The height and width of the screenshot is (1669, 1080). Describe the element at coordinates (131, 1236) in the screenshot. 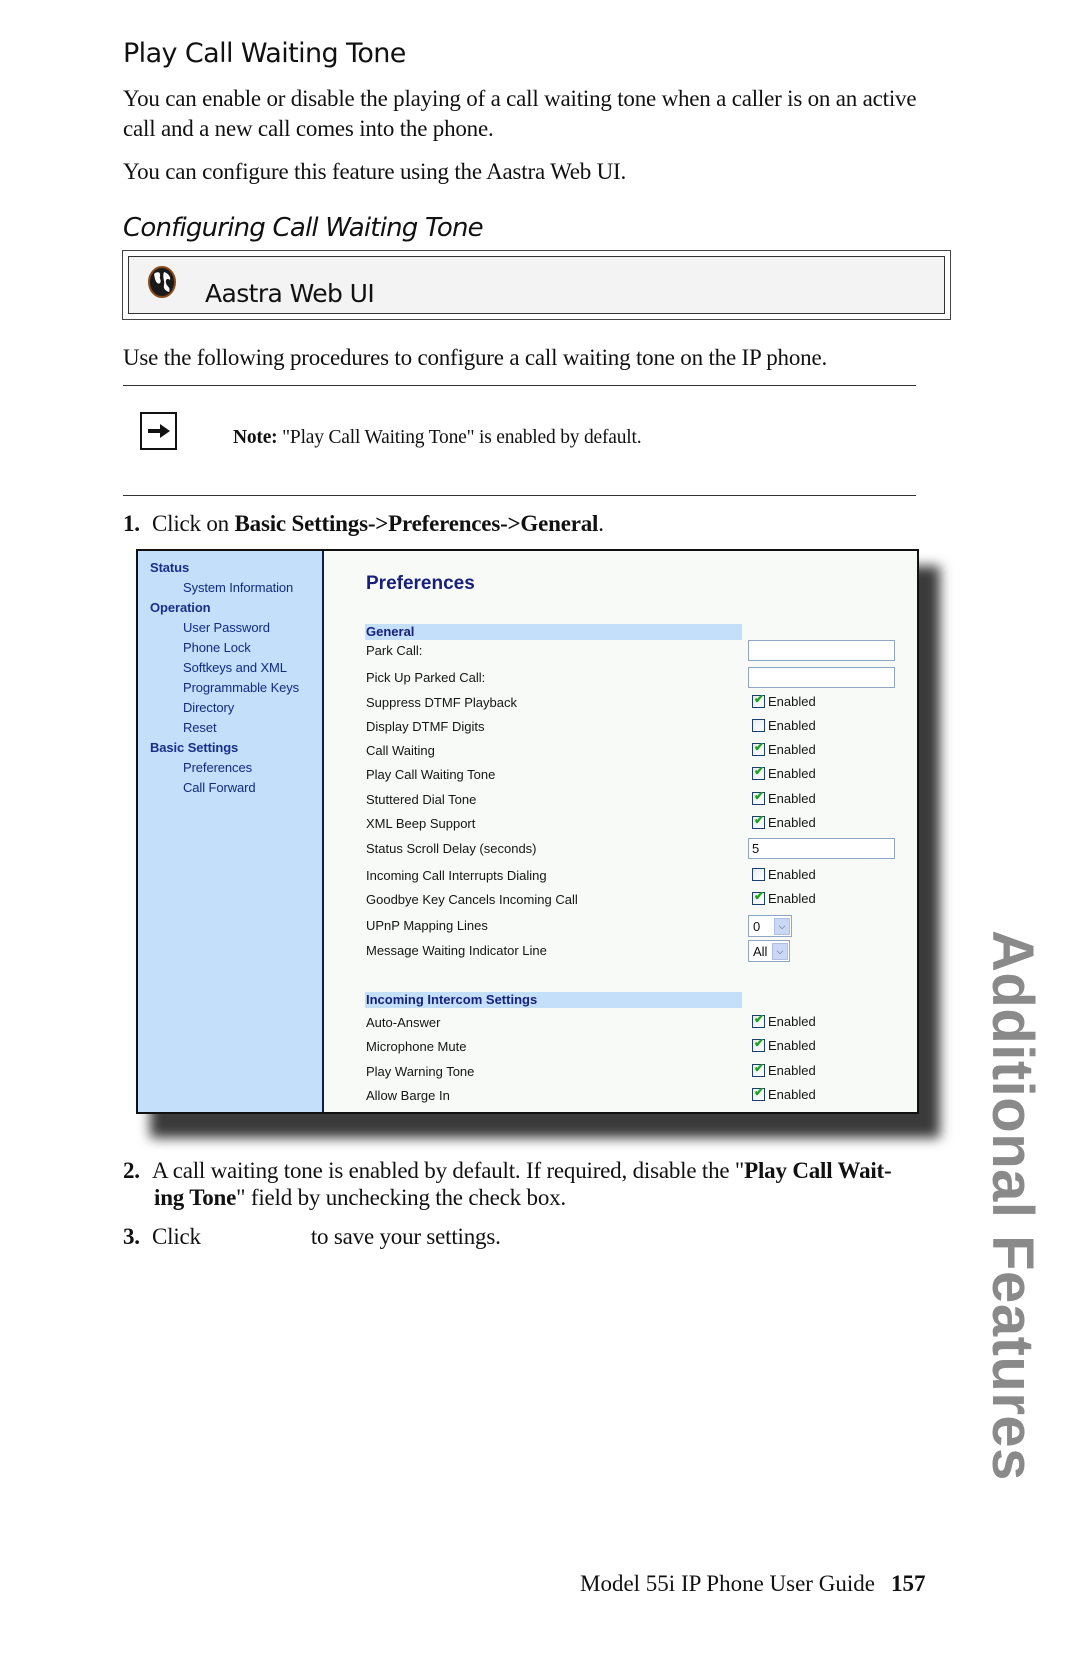

I see `step-number: 3.` at that location.